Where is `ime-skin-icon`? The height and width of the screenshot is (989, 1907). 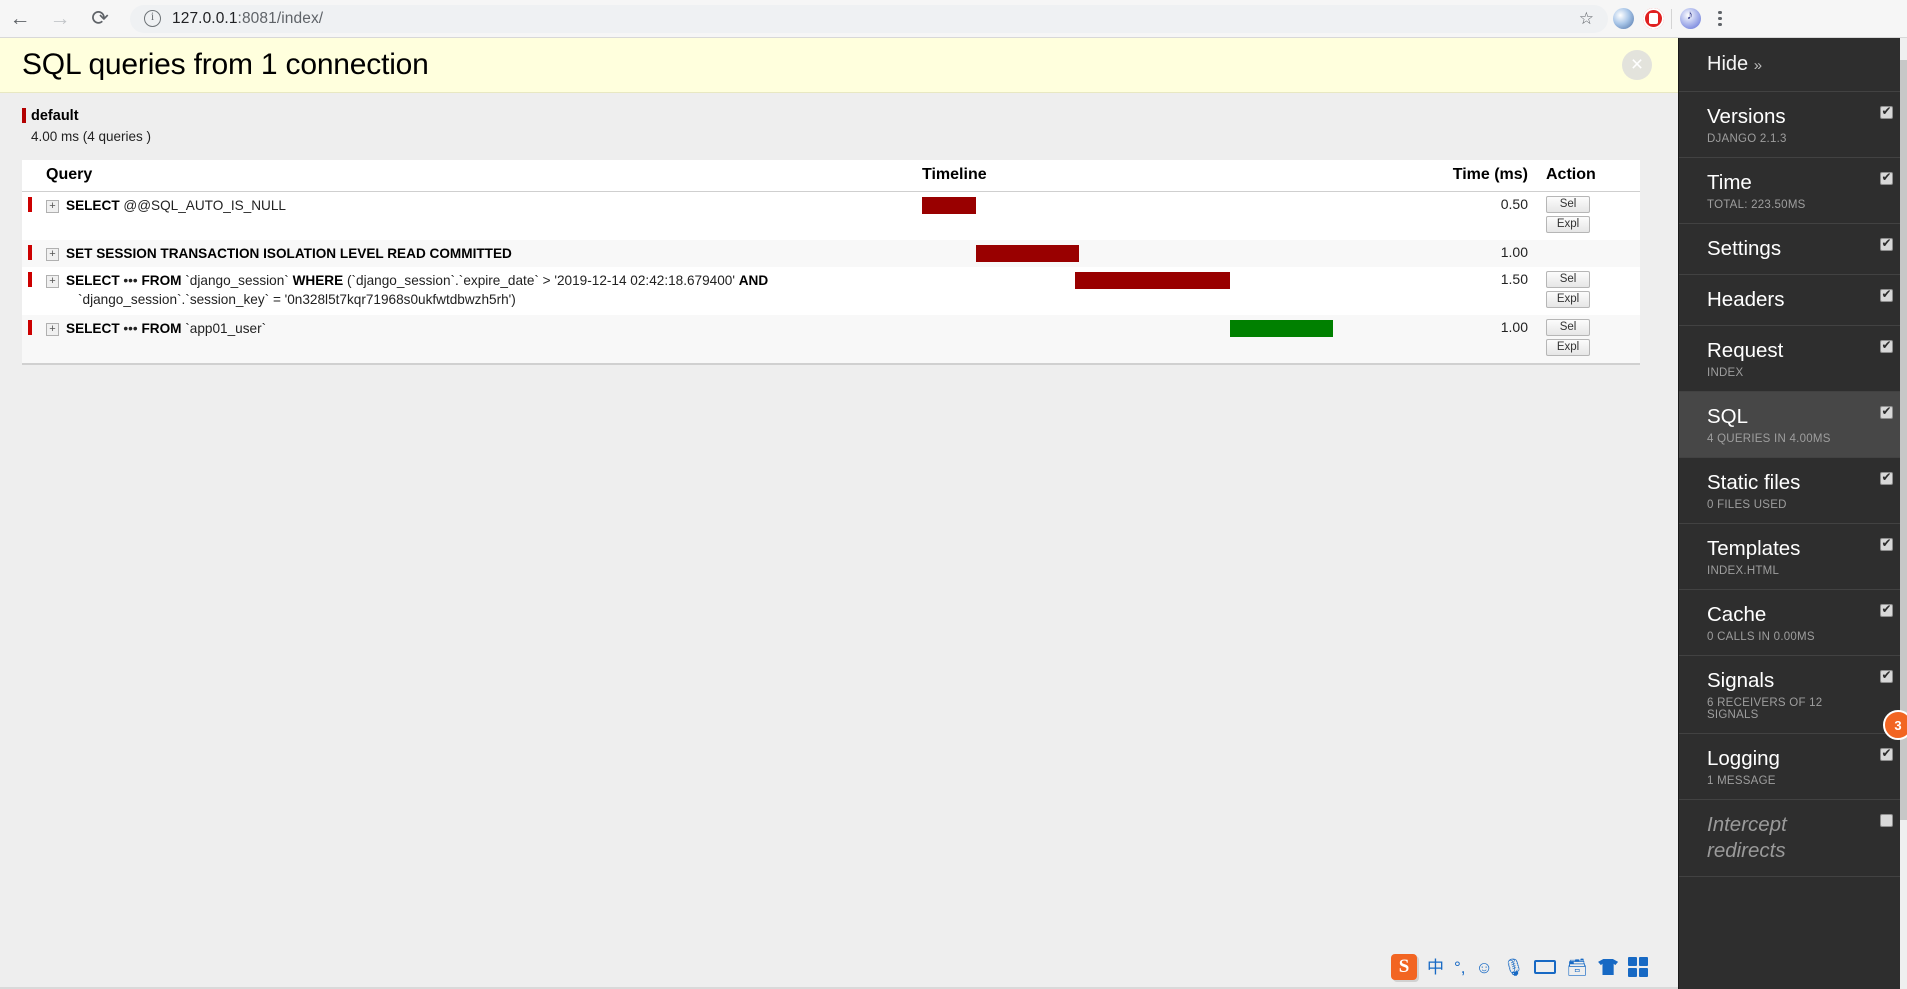 ime-skin-icon is located at coordinates (1608, 967).